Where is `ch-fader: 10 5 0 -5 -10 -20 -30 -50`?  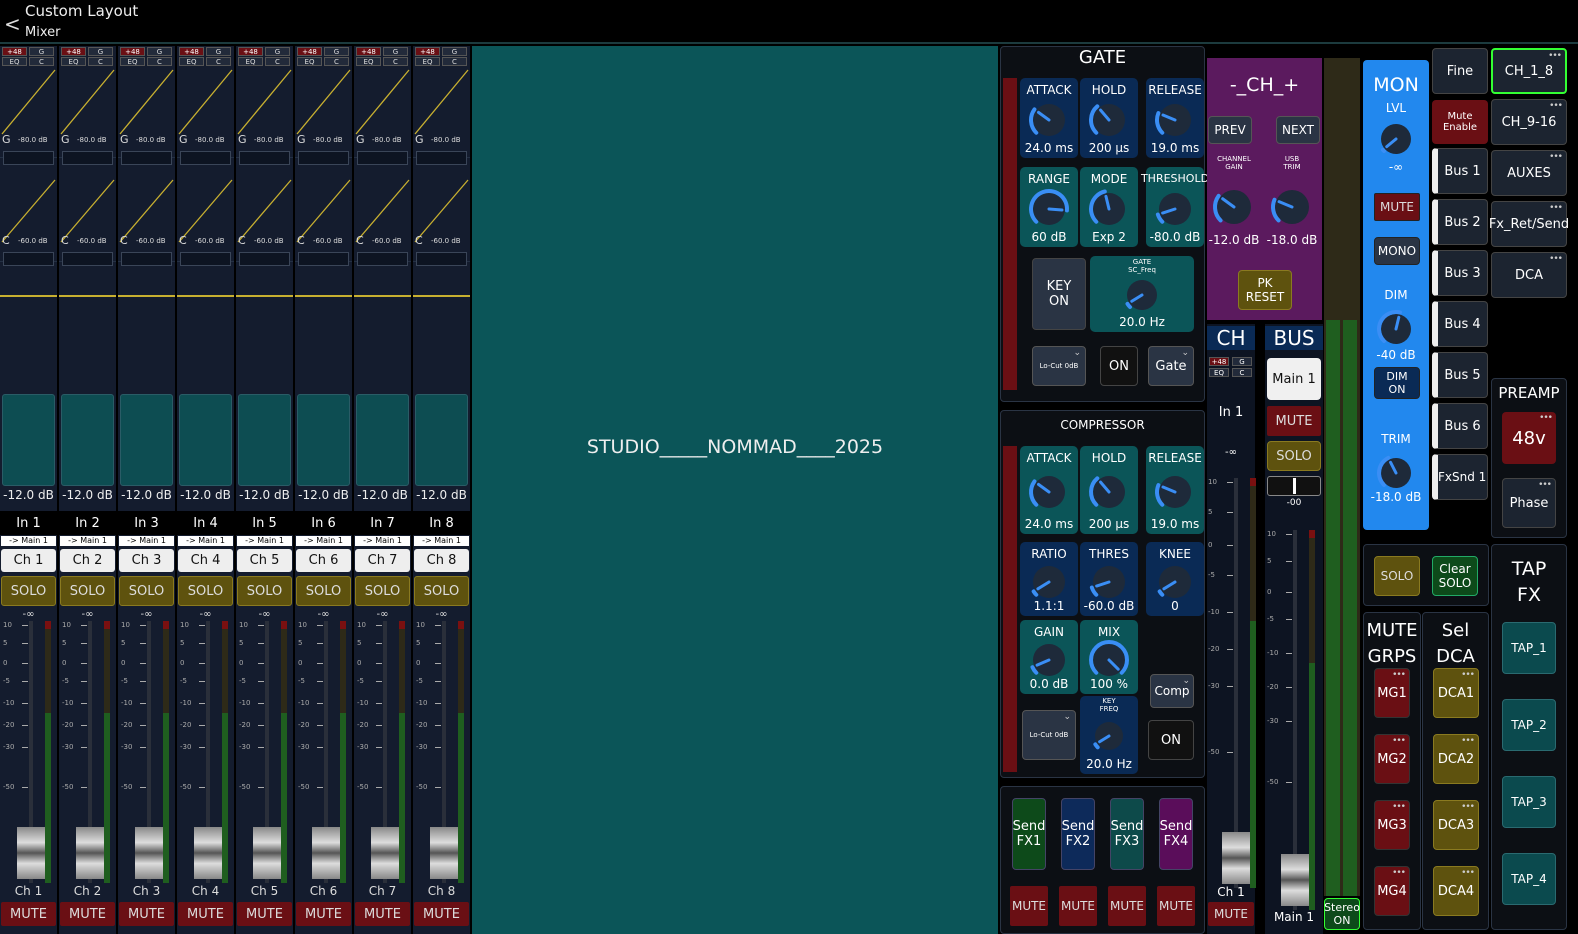
ch-fader: 10 5 0 -5 -10 -20 -30 -50 is located at coordinates (1233, 683).